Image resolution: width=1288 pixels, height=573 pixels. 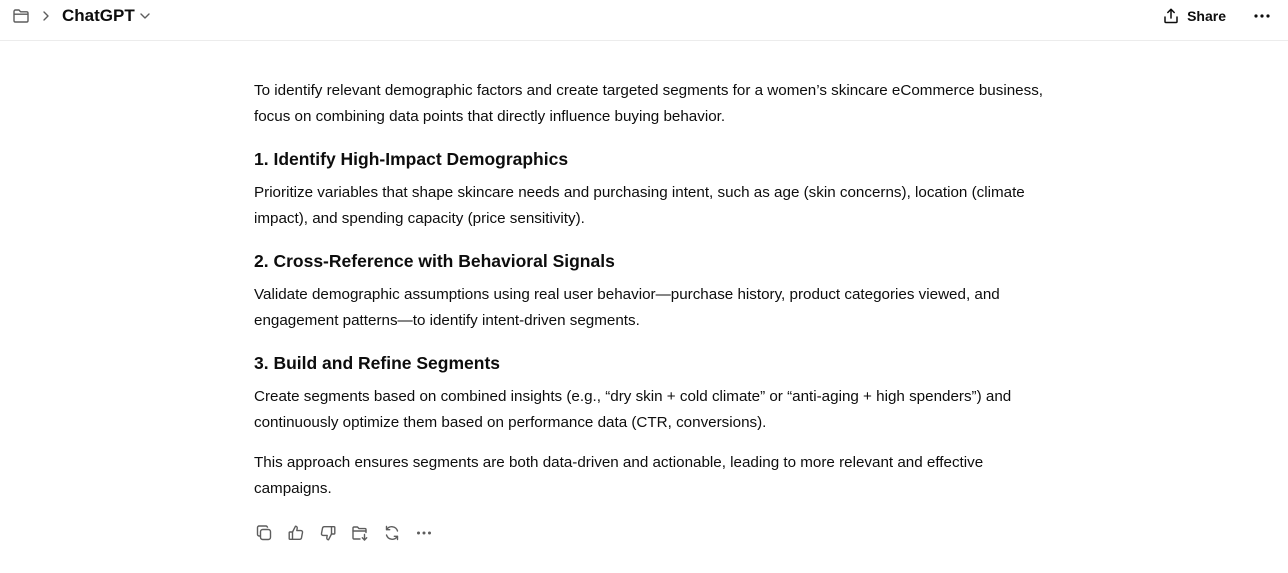 What do you see at coordinates (1171, 16) in the screenshot?
I see `share-icon` at bounding box center [1171, 16].